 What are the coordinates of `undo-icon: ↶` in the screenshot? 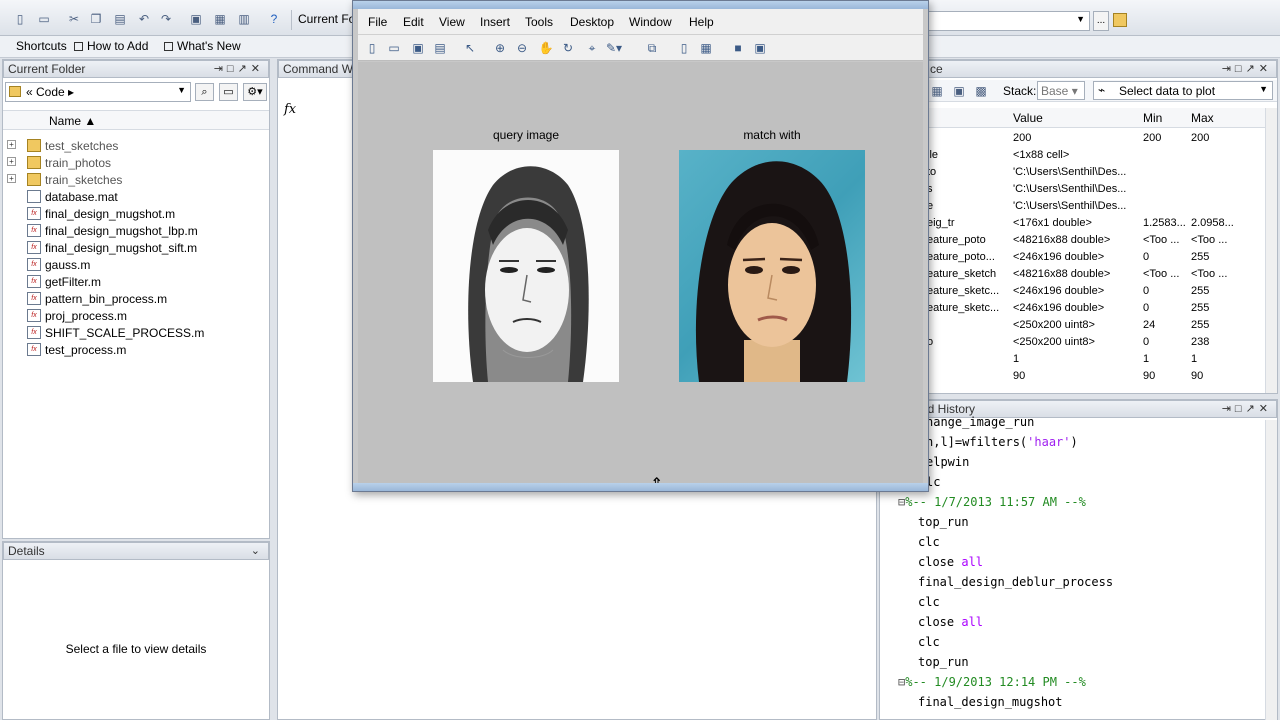 It's located at (144, 19).